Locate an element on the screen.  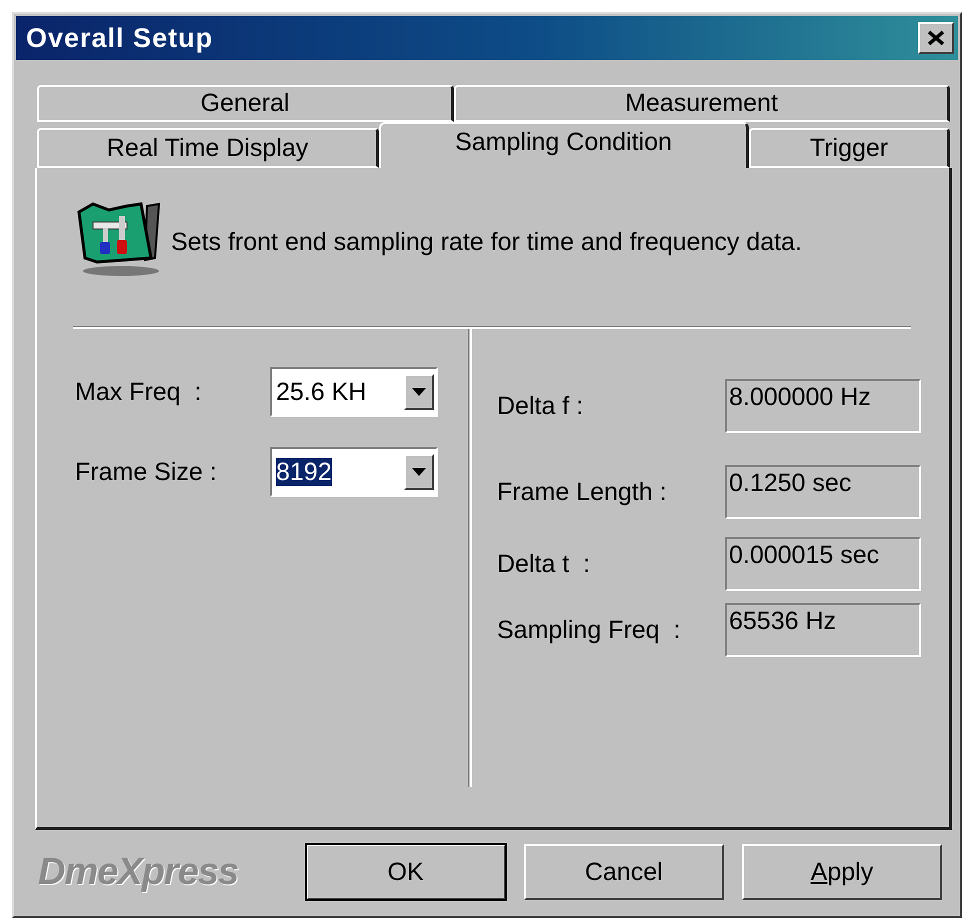
readout-field: 0.1250 sec is located at coordinates (823, 492).